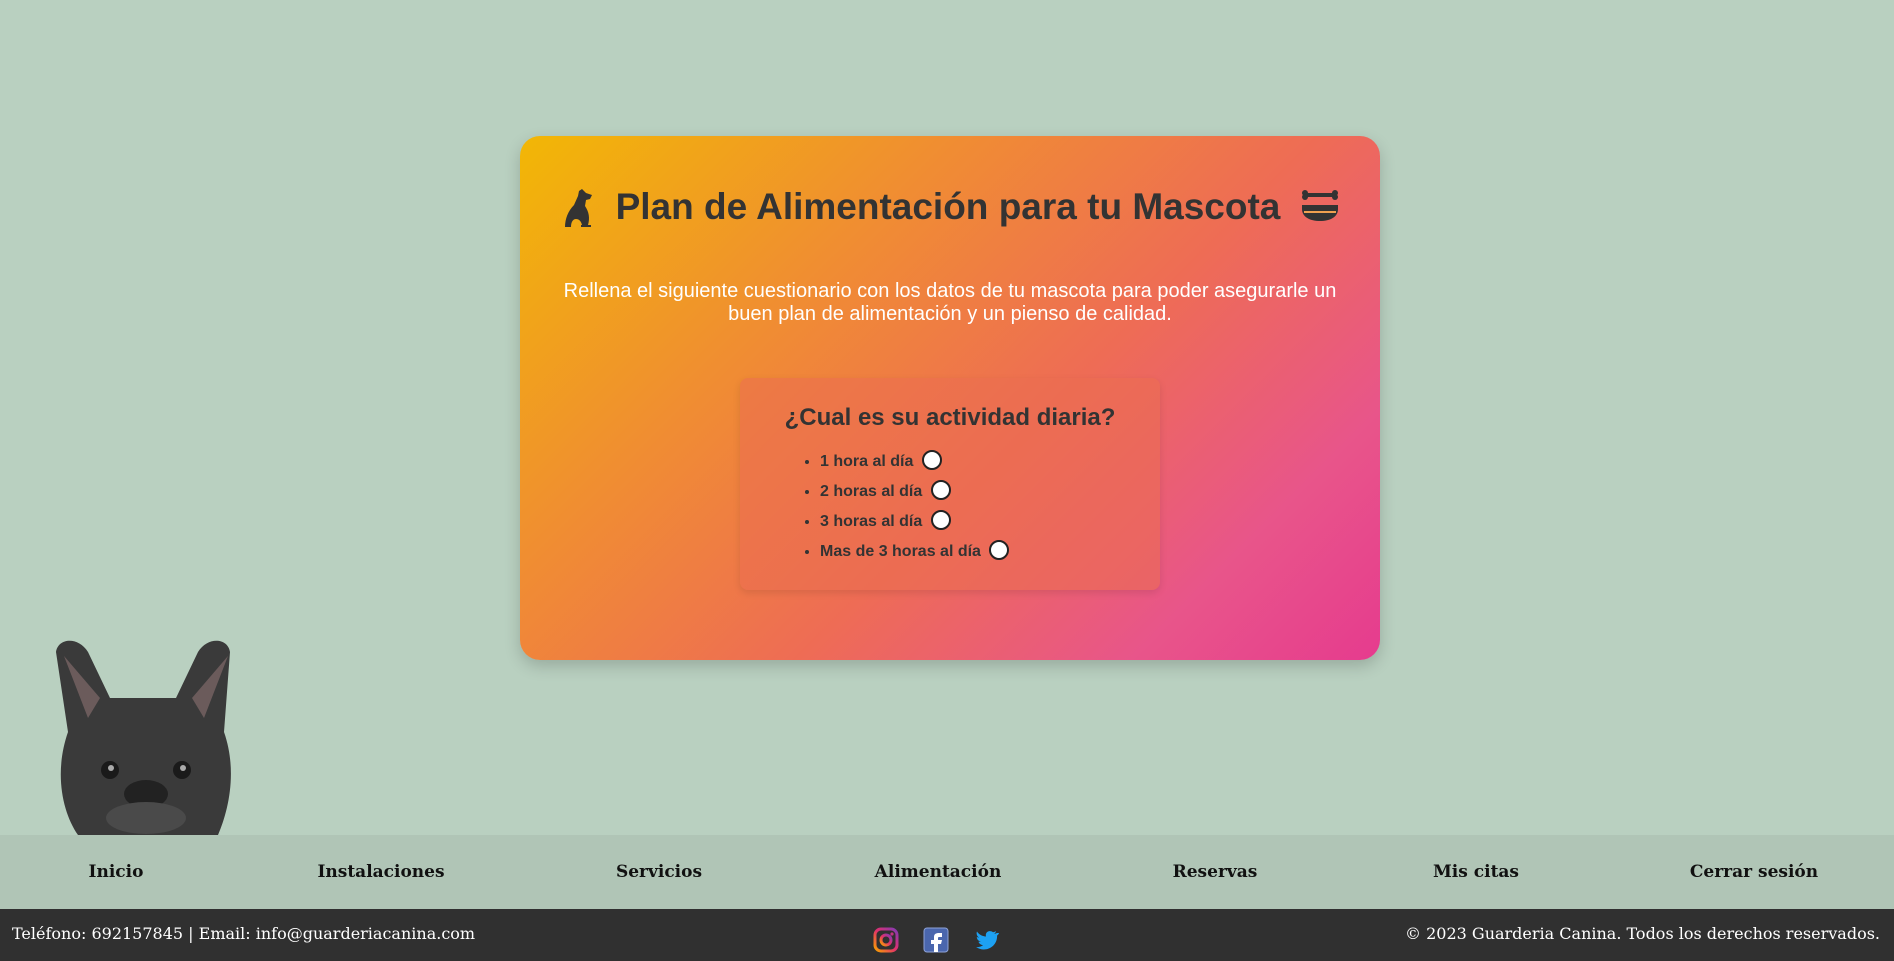 The height and width of the screenshot is (961, 1894). I want to click on instagram-icon, so click(886, 940).